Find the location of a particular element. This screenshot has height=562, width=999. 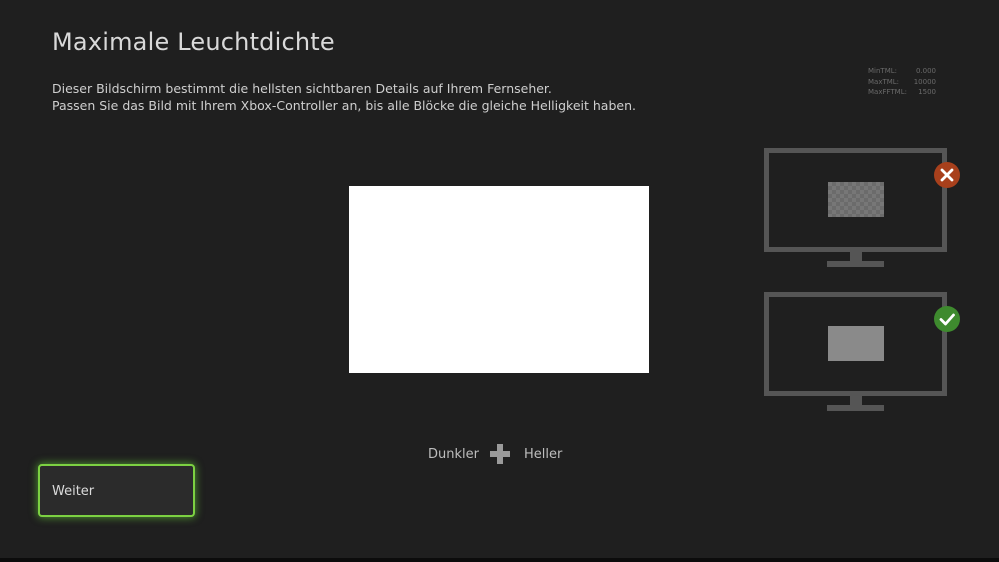

darker-label: Dunkler is located at coordinates (453, 454).